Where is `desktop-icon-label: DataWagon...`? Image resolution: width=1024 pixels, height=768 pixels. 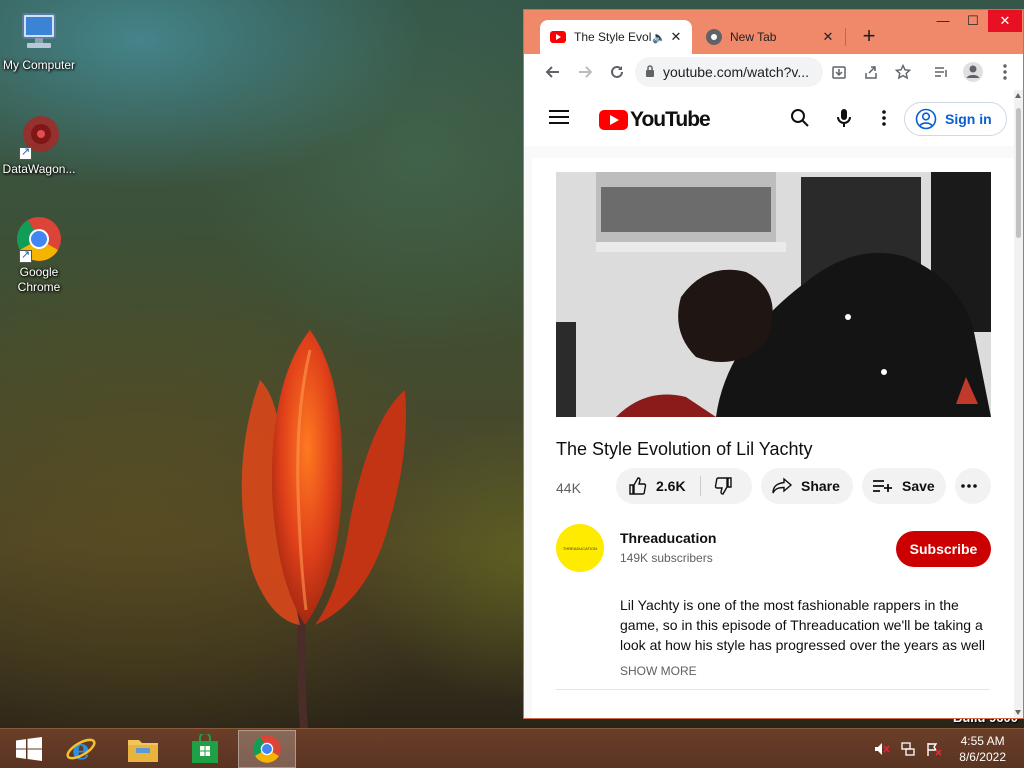 desktop-icon-label: DataWagon... is located at coordinates (39, 169).